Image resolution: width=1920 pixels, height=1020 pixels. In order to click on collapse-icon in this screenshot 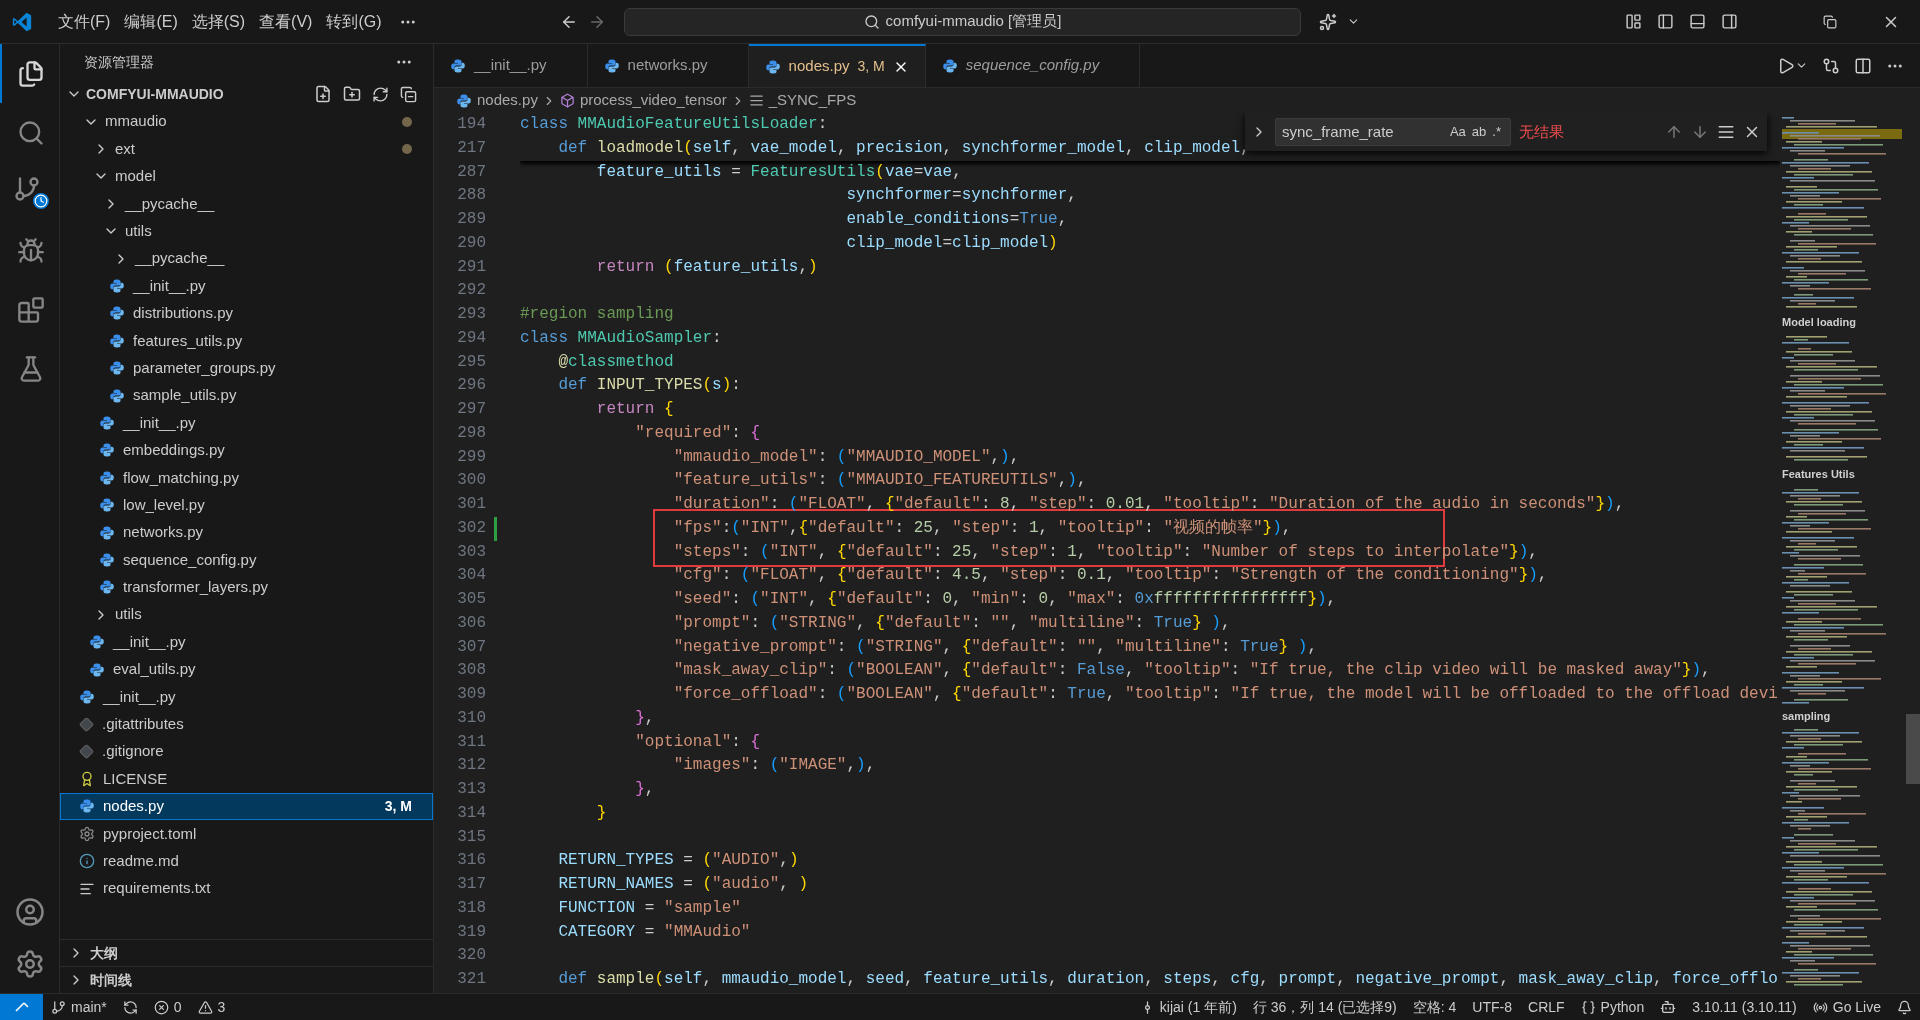, I will do `click(408, 94)`.